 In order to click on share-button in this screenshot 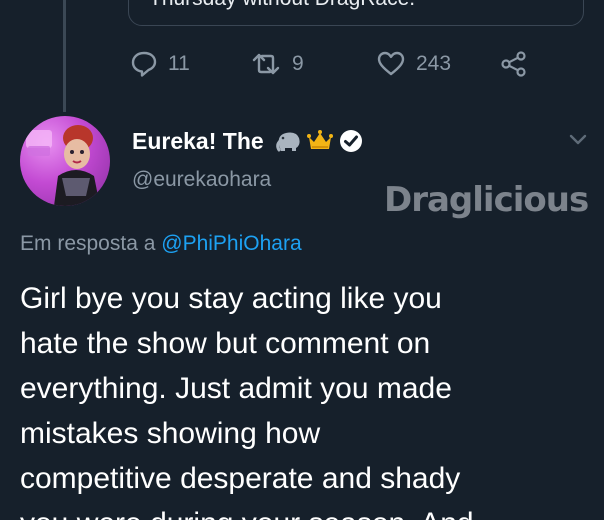, I will do `click(514, 64)`.